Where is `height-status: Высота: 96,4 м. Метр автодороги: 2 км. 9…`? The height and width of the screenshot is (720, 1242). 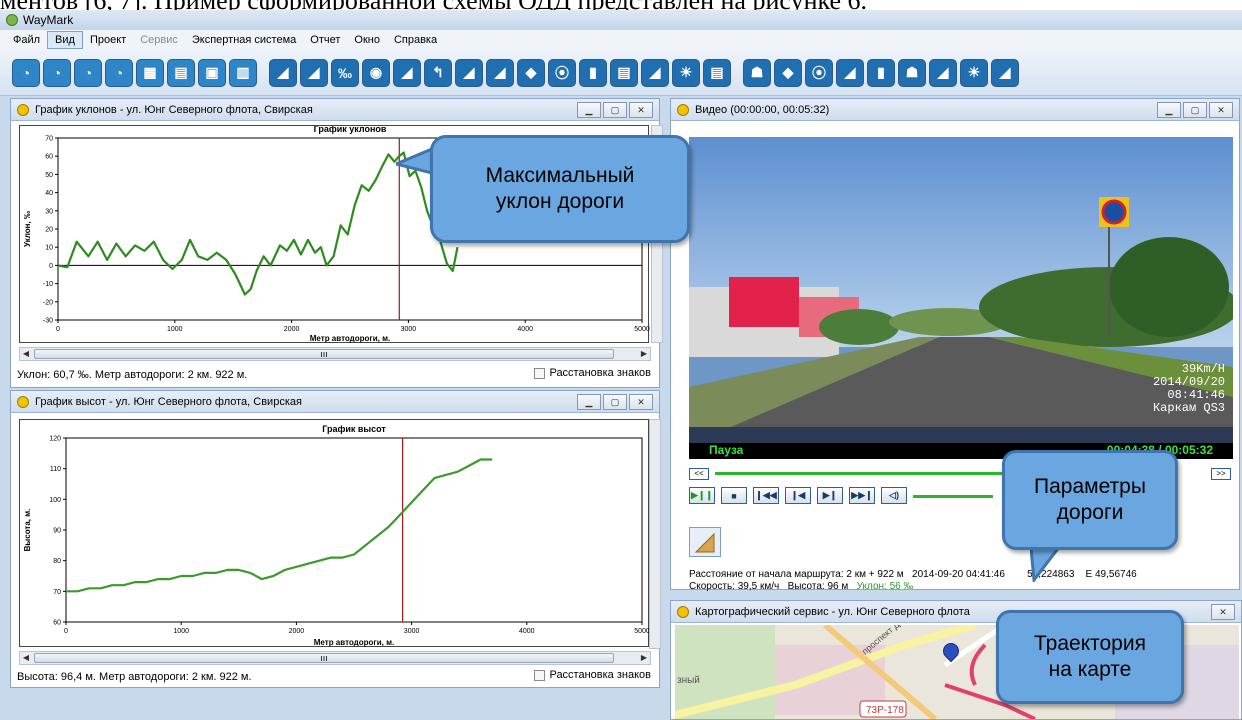
height-status: Высота: 96,4 м. Метр автодороги: 2 км. 9… is located at coordinates (134, 677).